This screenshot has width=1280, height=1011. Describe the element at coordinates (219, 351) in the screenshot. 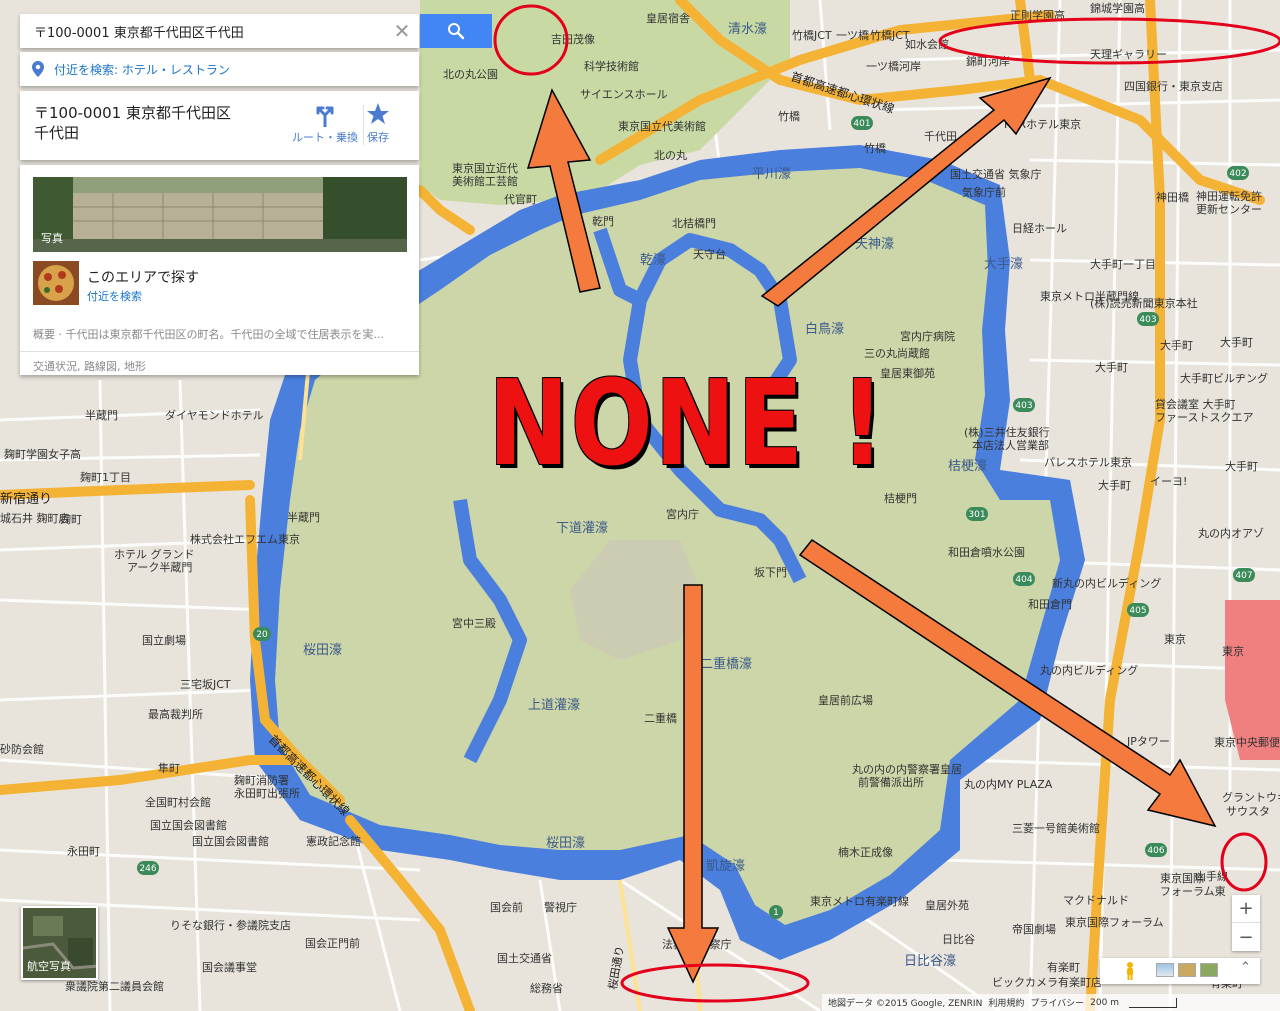

I see `divider` at that location.